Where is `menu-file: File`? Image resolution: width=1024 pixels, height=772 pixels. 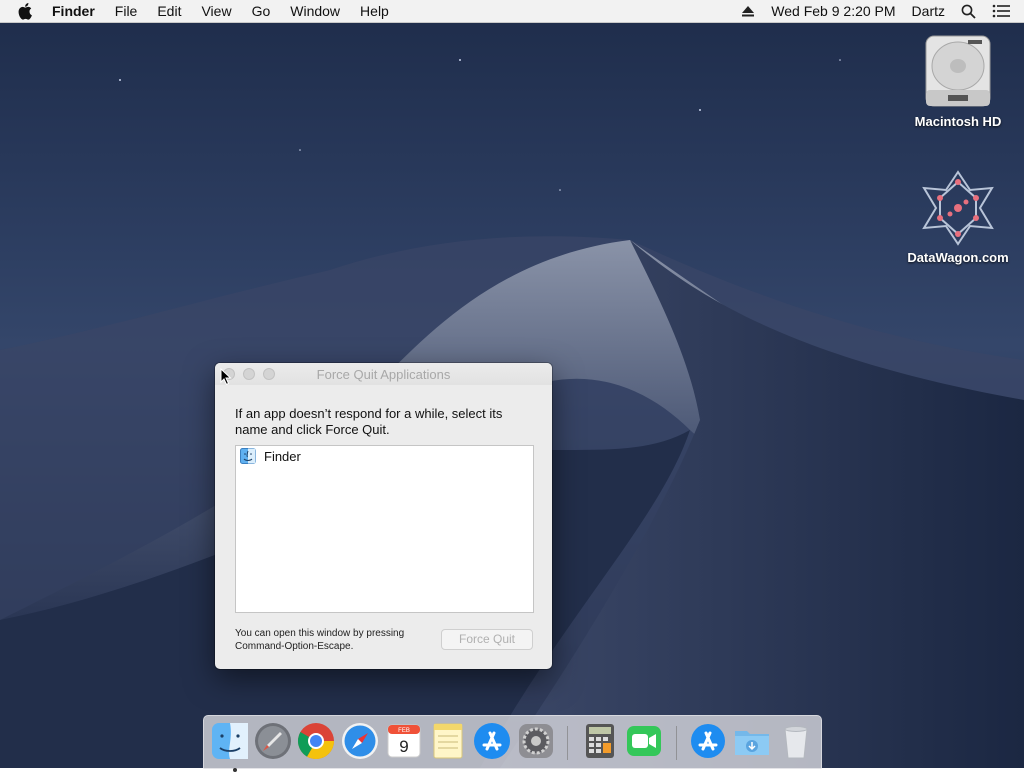 menu-file: File is located at coordinates (126, 11).